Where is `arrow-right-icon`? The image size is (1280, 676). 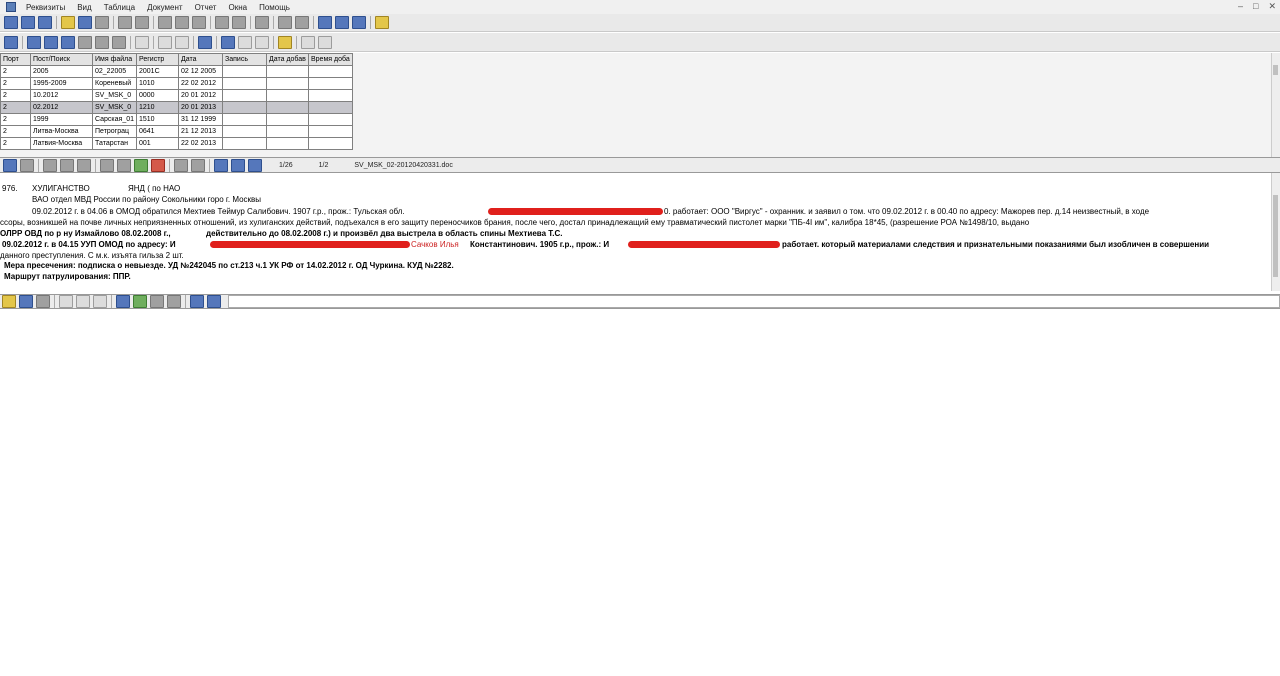
arrow-right-icon is located at coordinates (102, 42).